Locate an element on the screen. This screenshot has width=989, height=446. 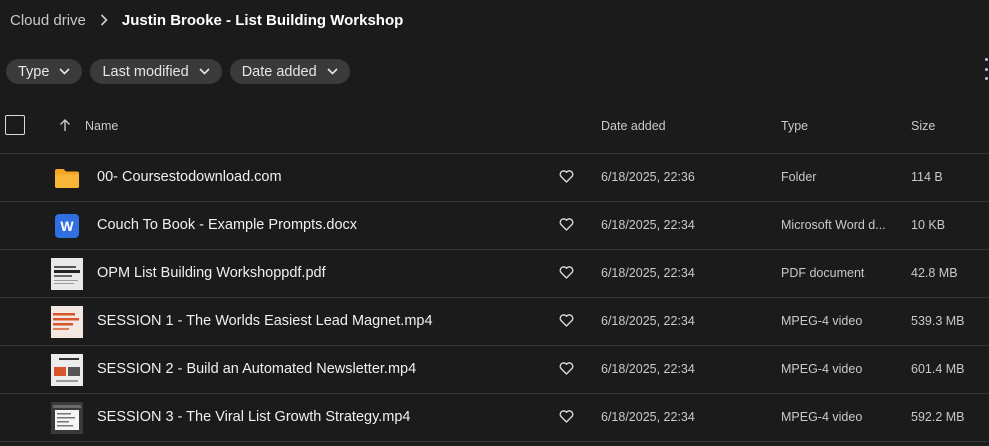
file-name: OPM List Building Workshoppdf.pdf is located at coordinates (211, 273).